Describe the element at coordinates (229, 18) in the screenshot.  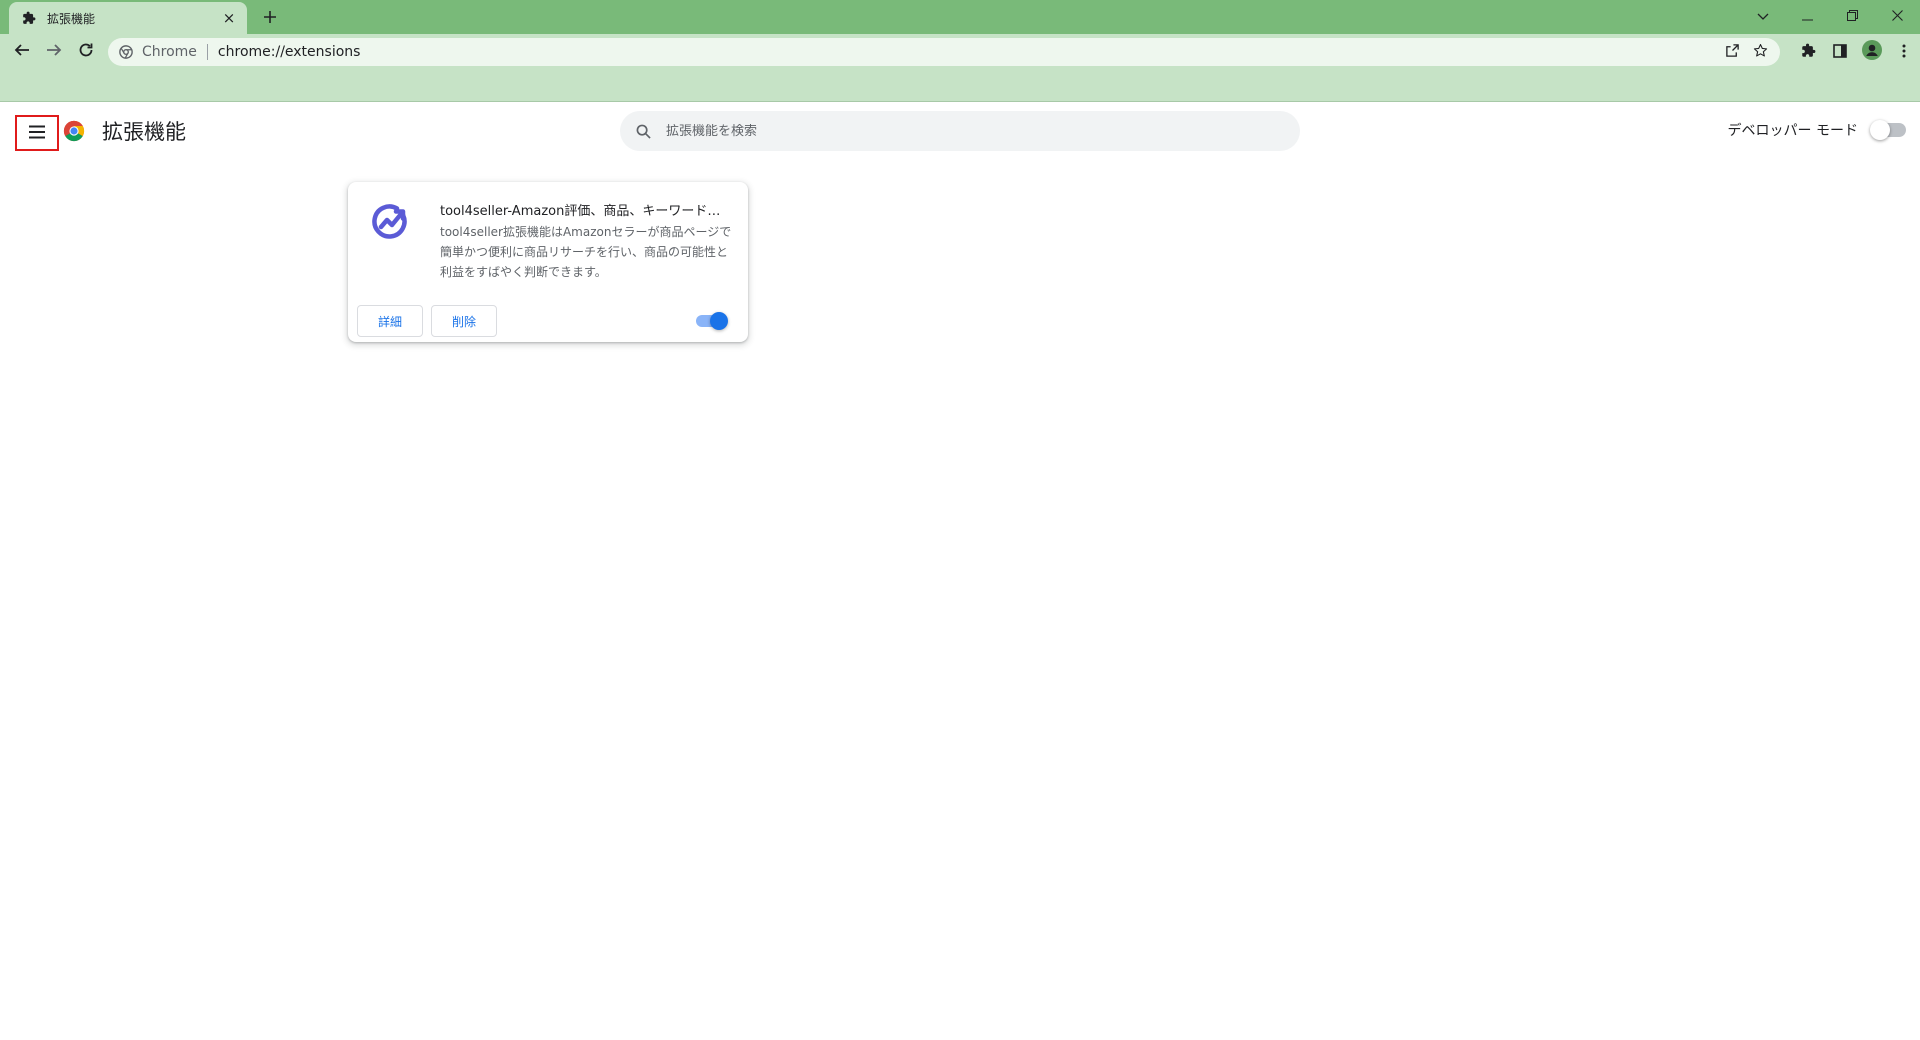
I see `tab-close-icon: ×` at that location.